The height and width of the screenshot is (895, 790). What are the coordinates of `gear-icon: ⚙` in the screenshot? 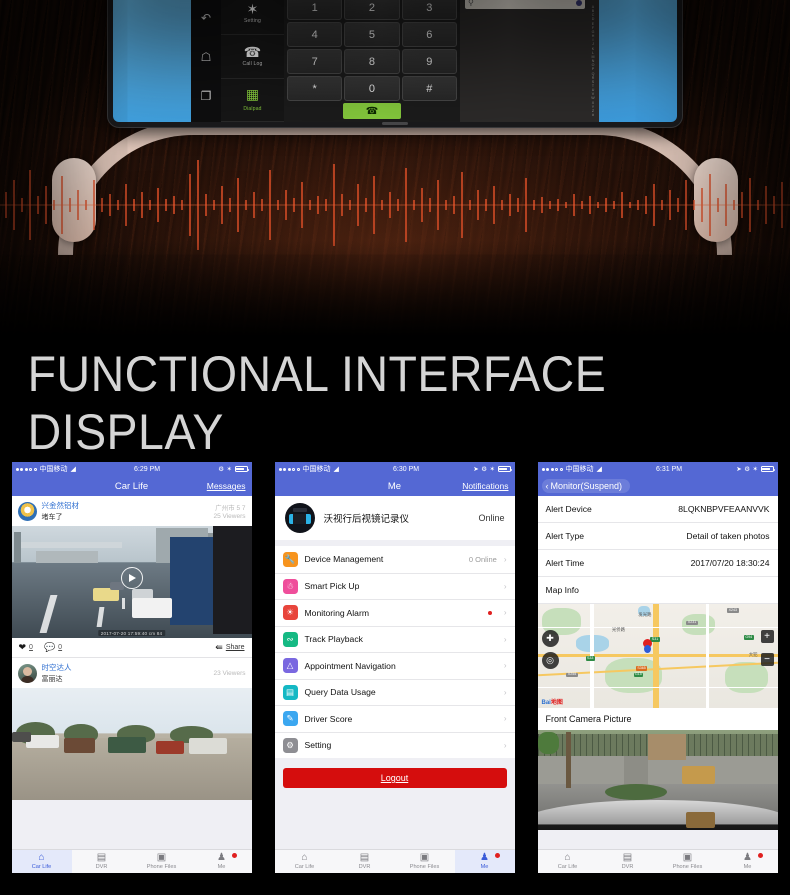 It's located at (290, 745).